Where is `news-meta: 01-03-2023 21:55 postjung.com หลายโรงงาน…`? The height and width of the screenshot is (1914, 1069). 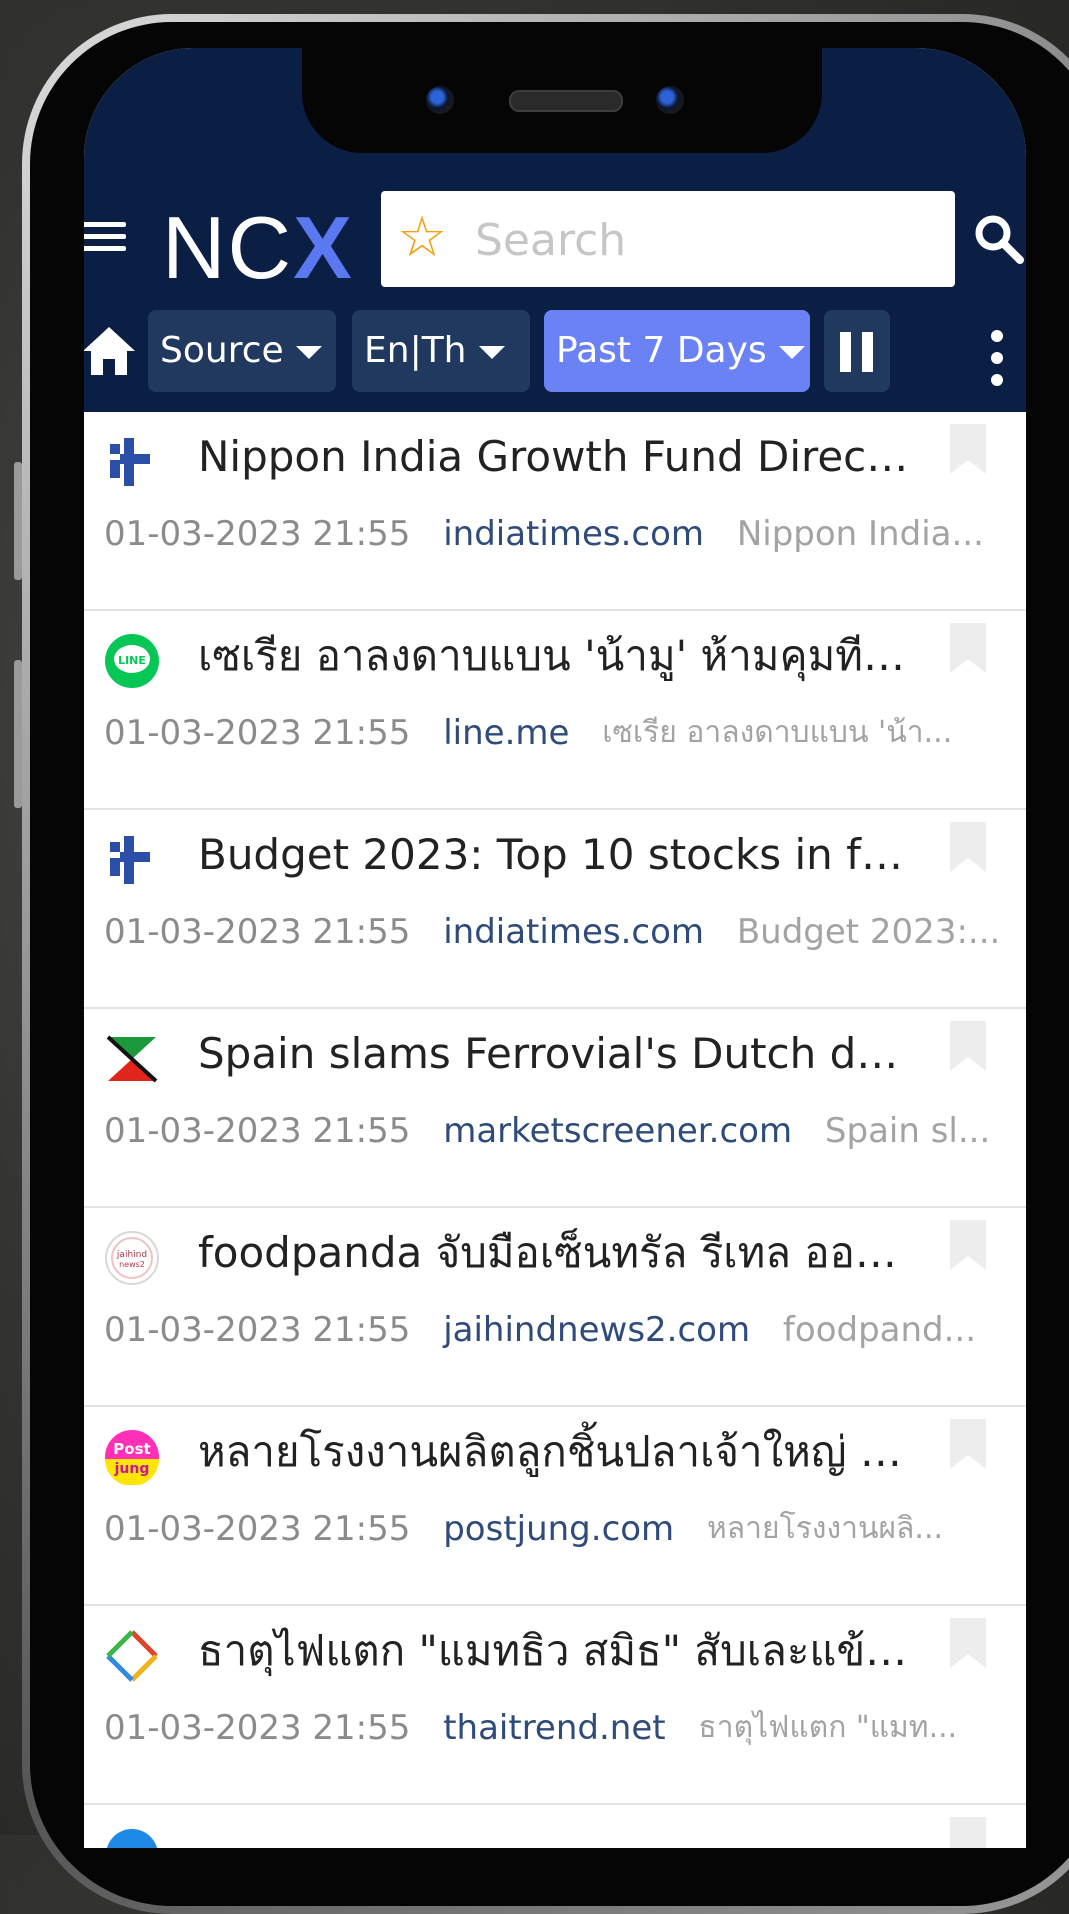
news-meta: 01-03-2023 21:55 postjung.com หลายโรงงาน… is located at coordinates (554, 1529).